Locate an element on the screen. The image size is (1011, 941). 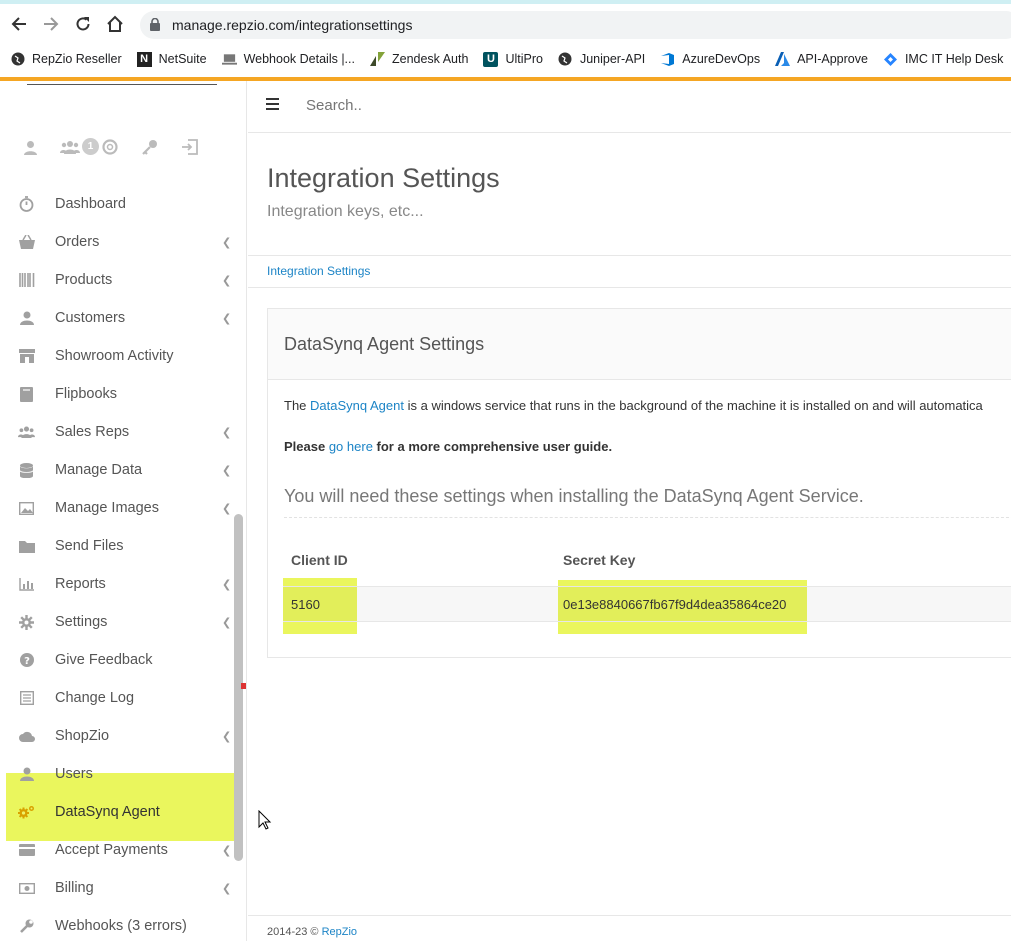
client-id-value: 5160 is located at coordinates (305, 604).